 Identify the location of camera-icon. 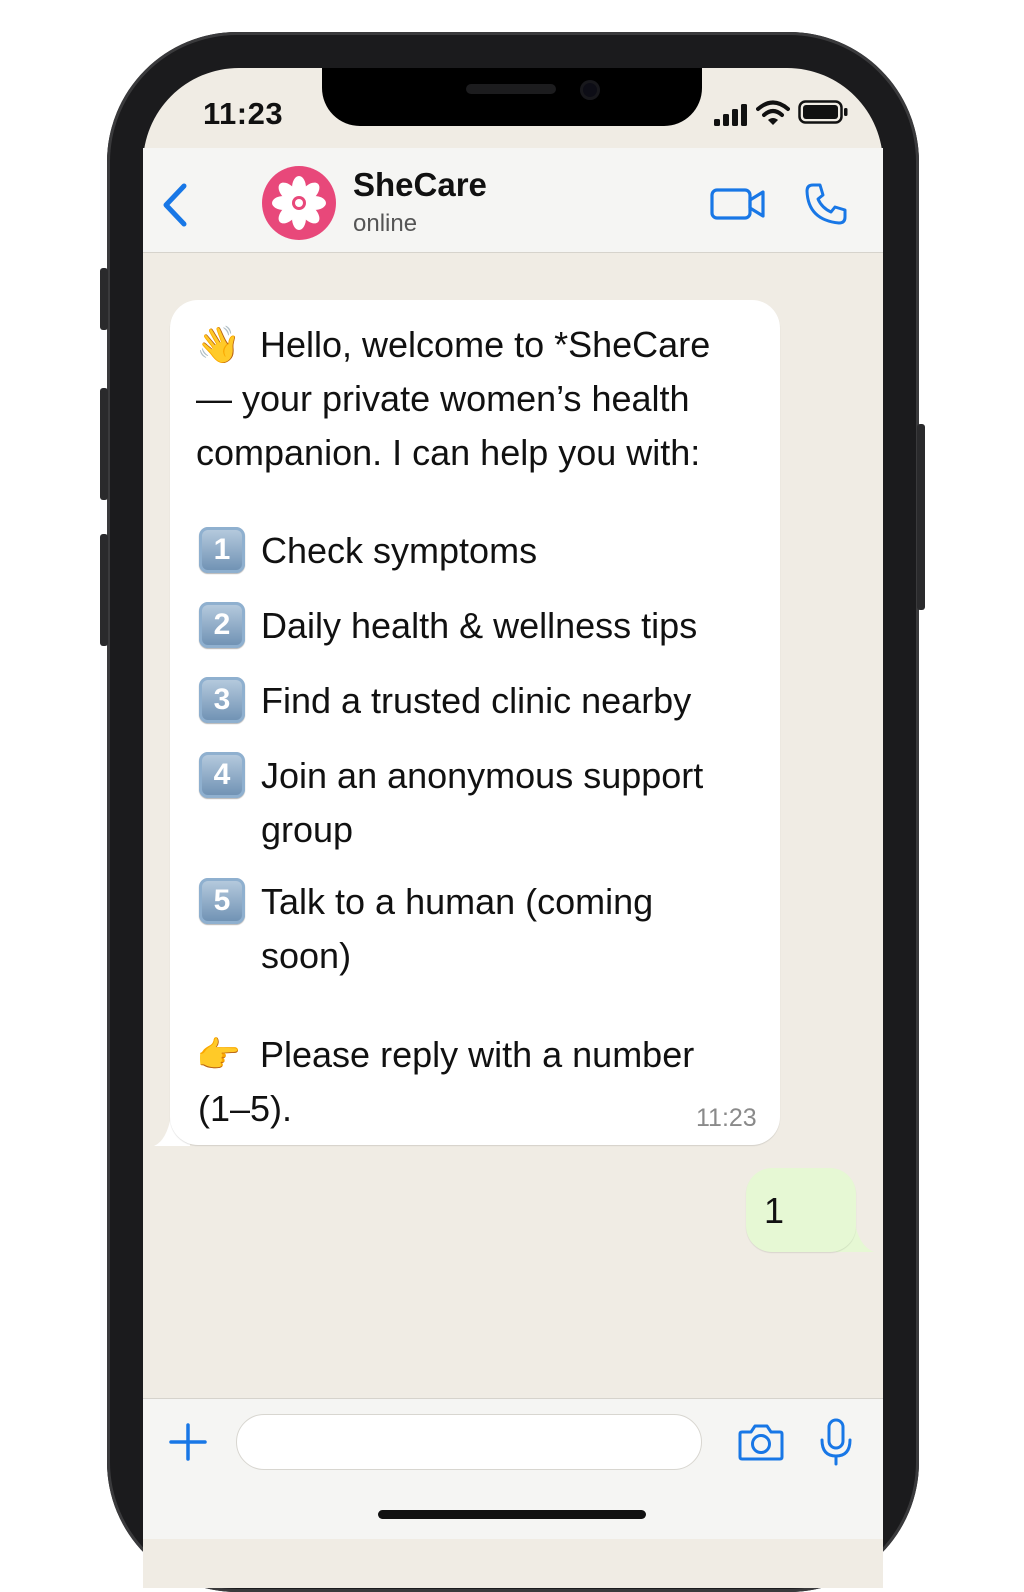
(761, 1442).